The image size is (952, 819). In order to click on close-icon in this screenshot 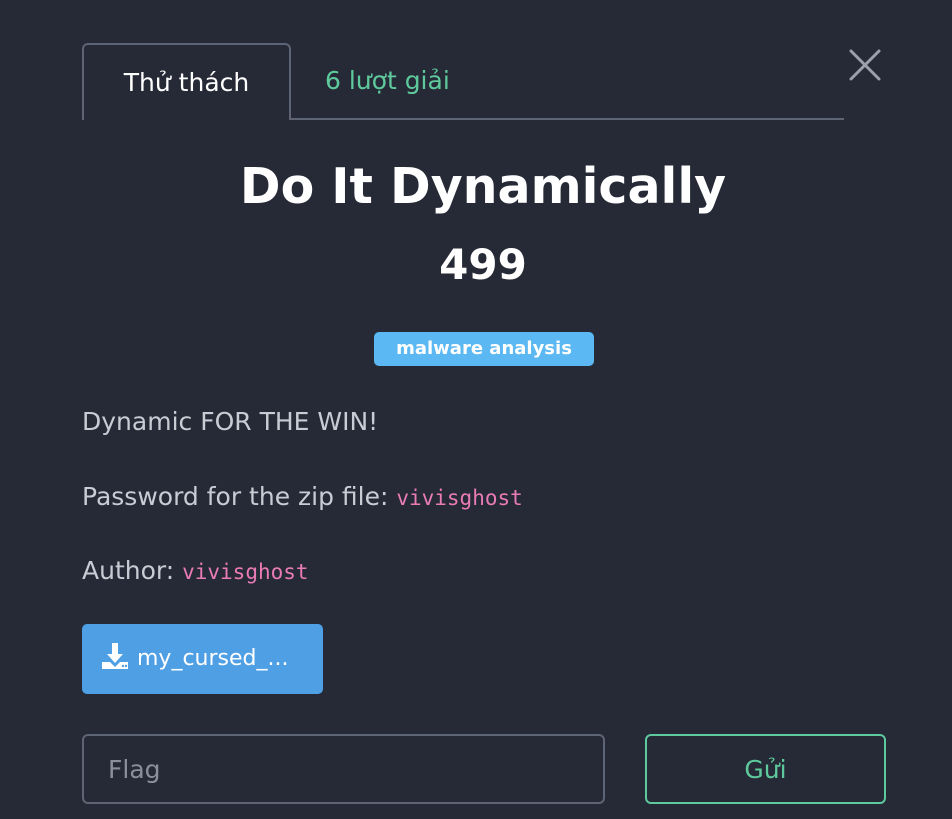, I will do `click(865, 65)`.